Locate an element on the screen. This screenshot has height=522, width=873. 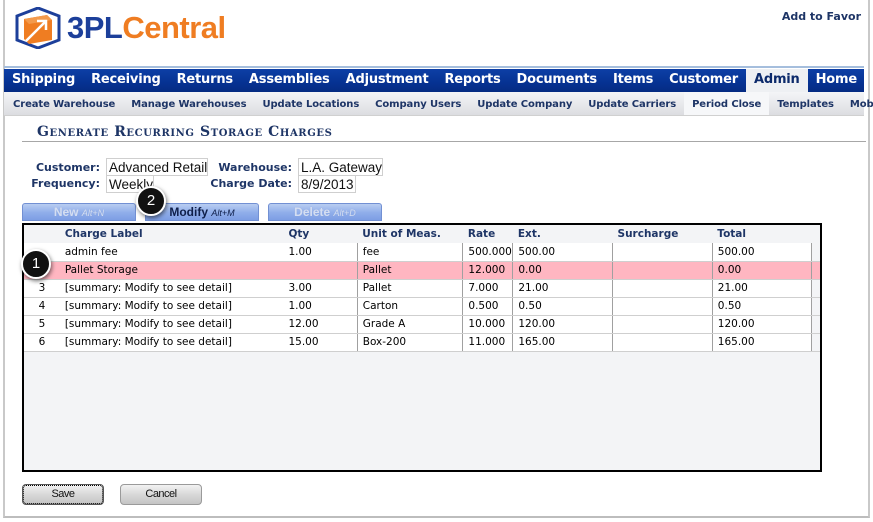
col-header-rate: Rate is located at coordinates (487, 234).